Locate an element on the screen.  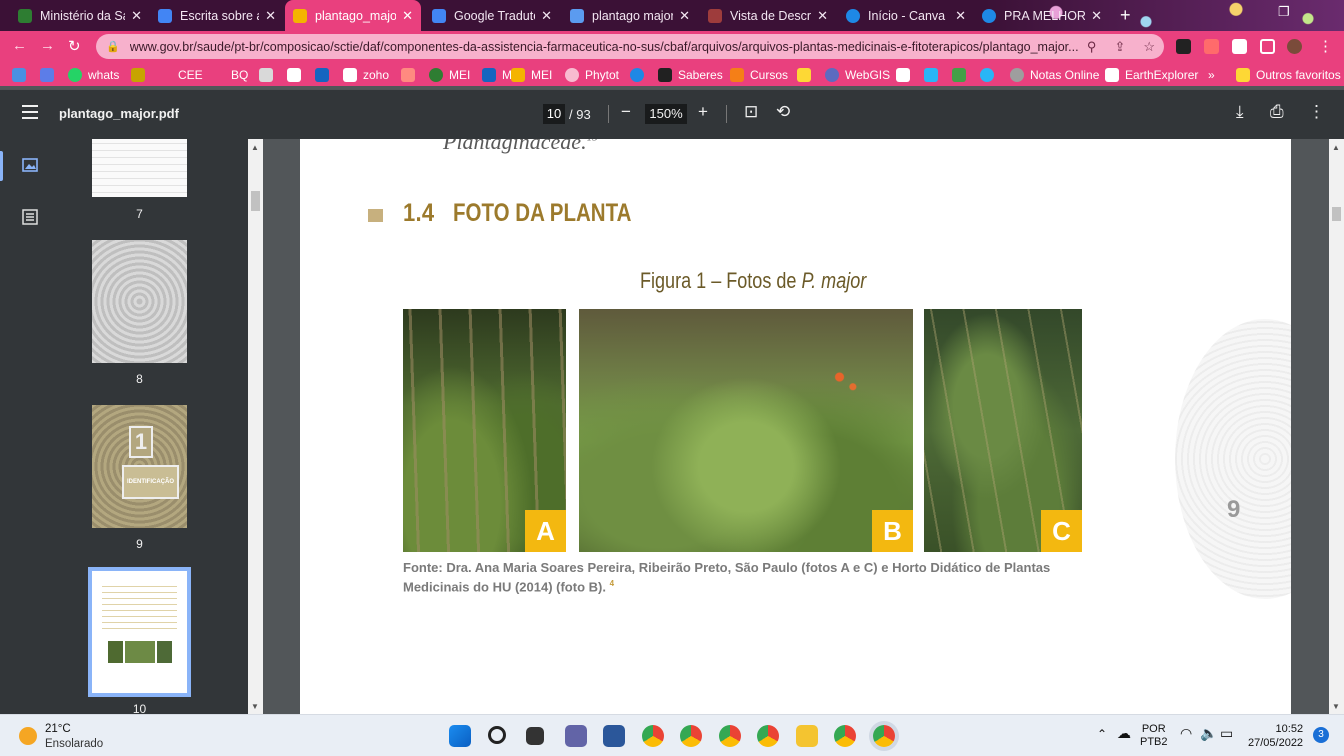
restore-window-icon: ❐ is located at coordinates (1284, 12).